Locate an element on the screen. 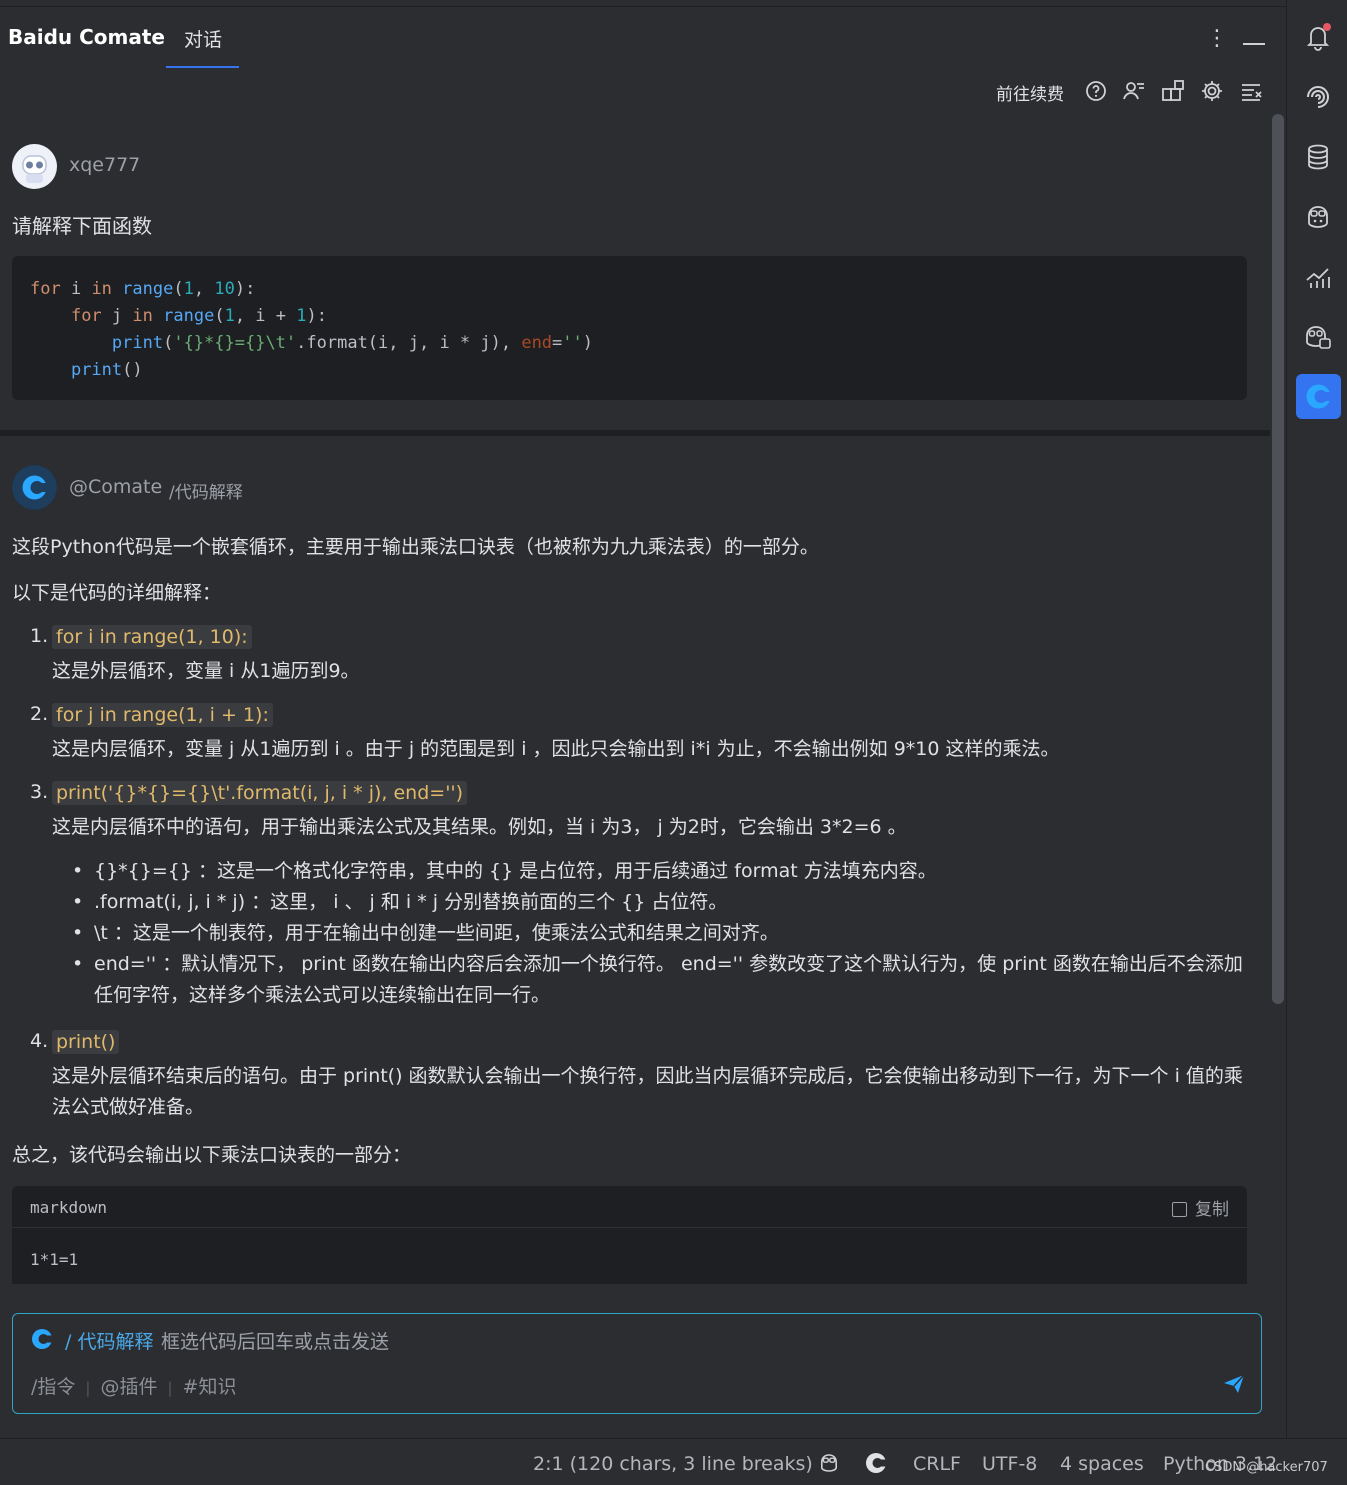 The image size is (1347, 1485). chat-input: / 代码解释 框选代码后回车或点击发送 /指令 | @插件 | #知识 is located at coordinates (637, 1363).